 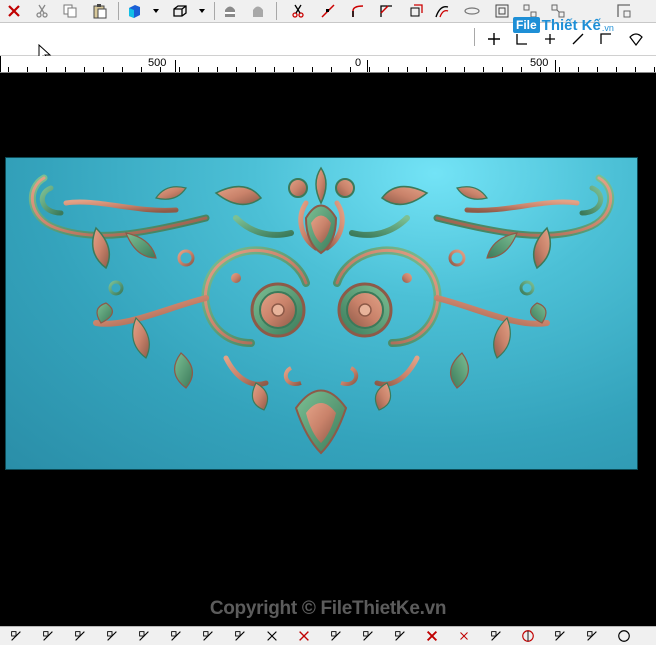 What do you see at coordinates (134, 11) in the screenshot?
I see `cube-view-icon` at bounding box center [134, 11].